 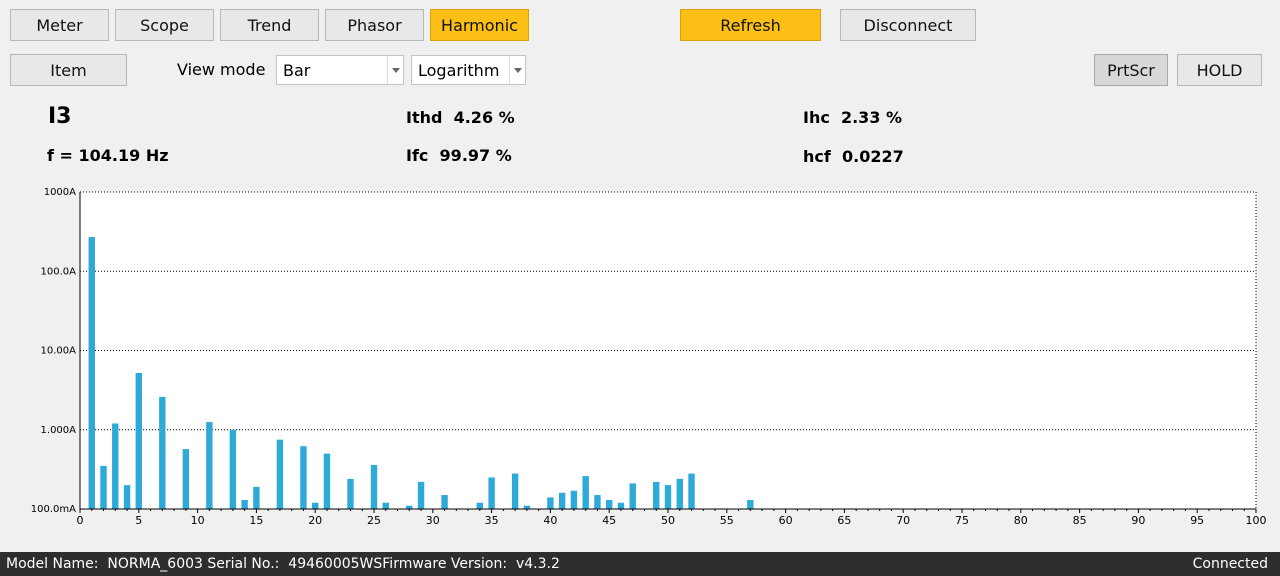 I want to click on hcf-readout: hcf 0.0227, so click(x=853, y=156).